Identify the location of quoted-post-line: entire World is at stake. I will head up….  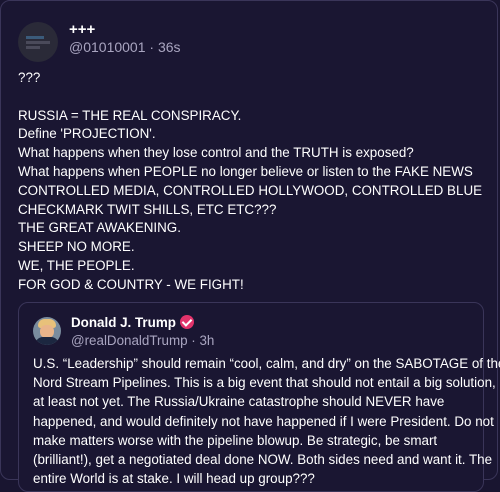
(174, 479).